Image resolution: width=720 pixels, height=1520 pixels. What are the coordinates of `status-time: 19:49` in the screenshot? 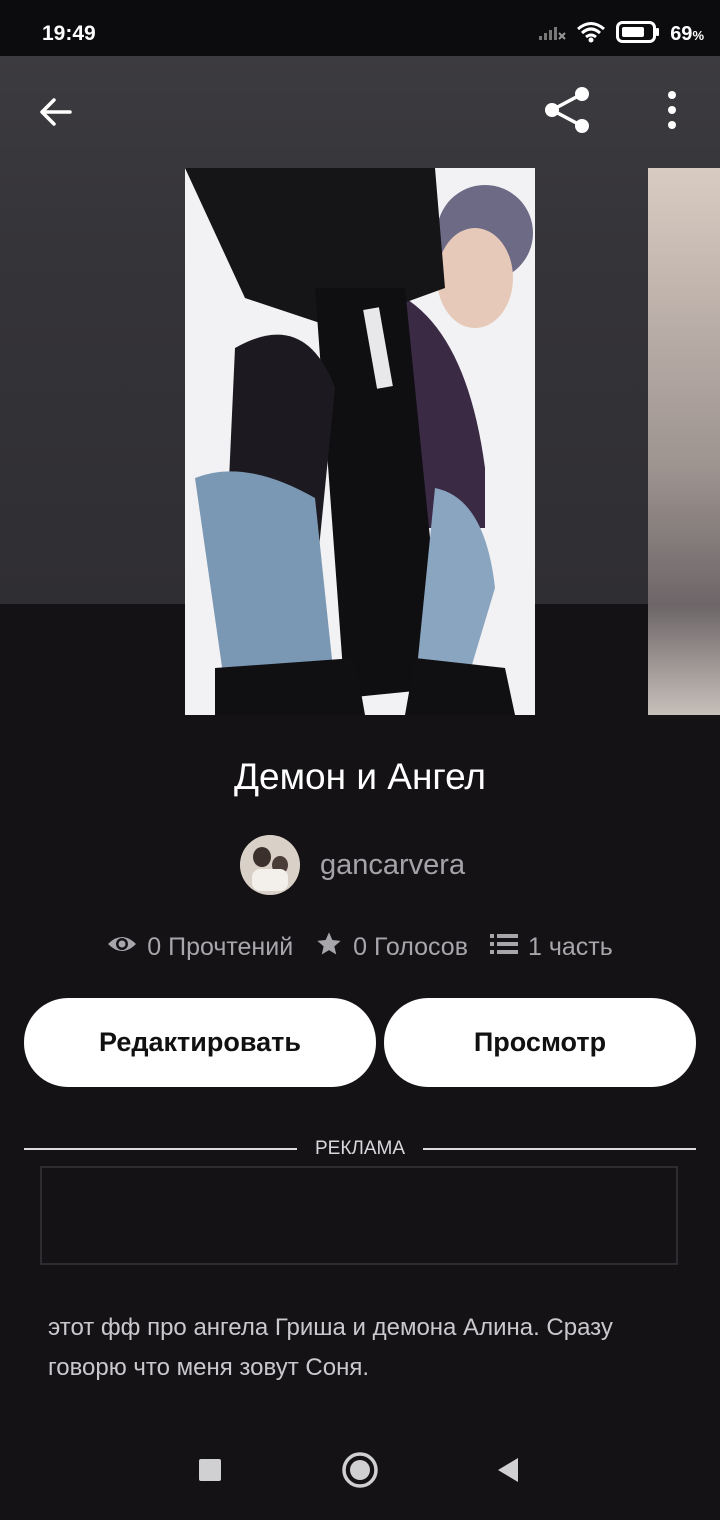 It's located at (69, 33).